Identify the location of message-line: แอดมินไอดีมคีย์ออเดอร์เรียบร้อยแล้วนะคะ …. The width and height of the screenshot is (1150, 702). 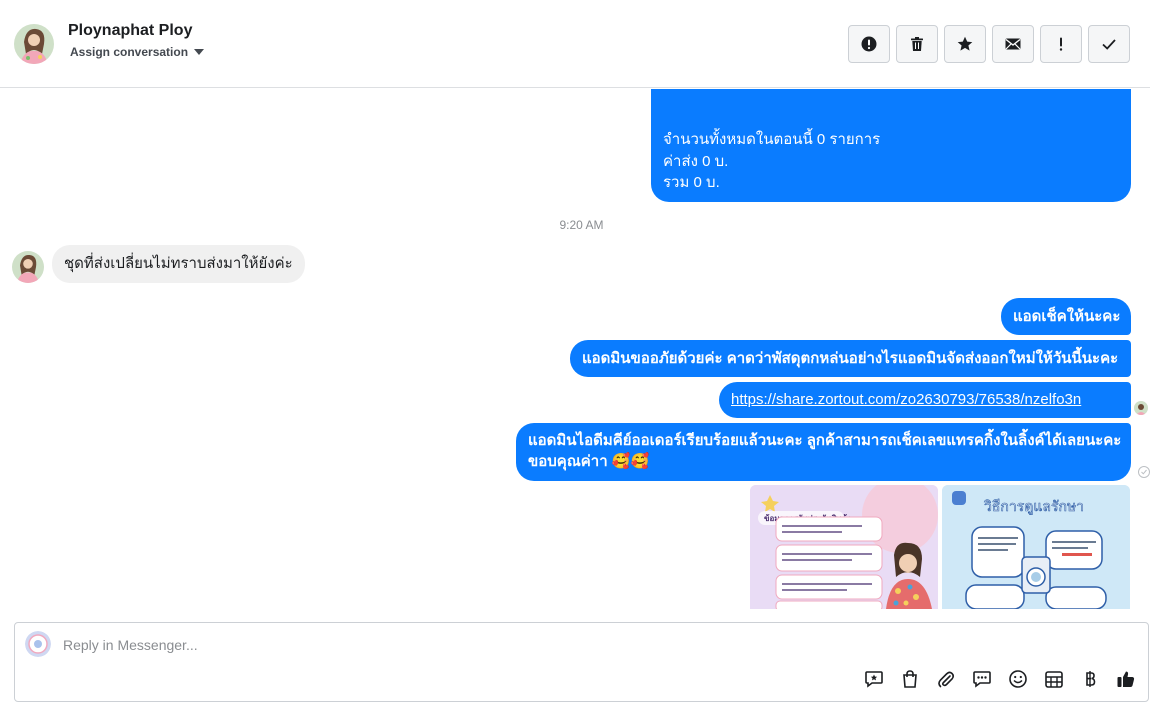
(825, 440).